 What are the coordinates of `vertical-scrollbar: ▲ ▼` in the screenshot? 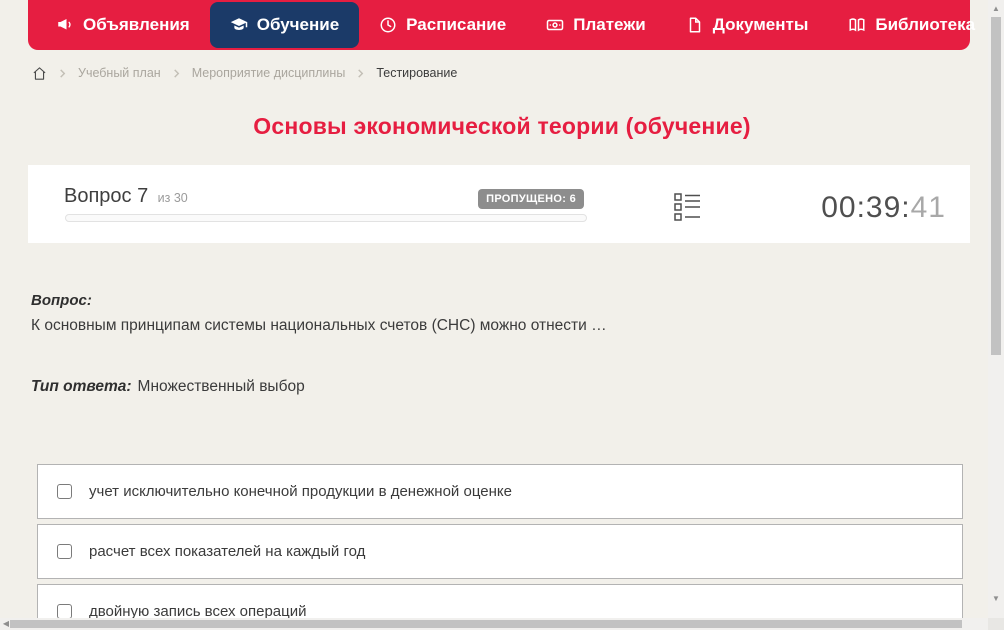 It's located at (996, 309).